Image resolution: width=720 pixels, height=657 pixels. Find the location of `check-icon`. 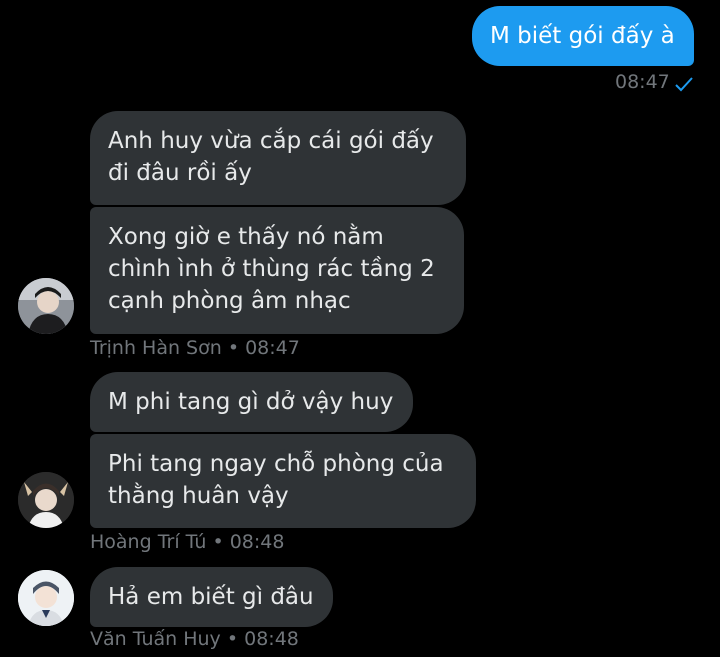

check-icon is located at coordinates (684, 84).